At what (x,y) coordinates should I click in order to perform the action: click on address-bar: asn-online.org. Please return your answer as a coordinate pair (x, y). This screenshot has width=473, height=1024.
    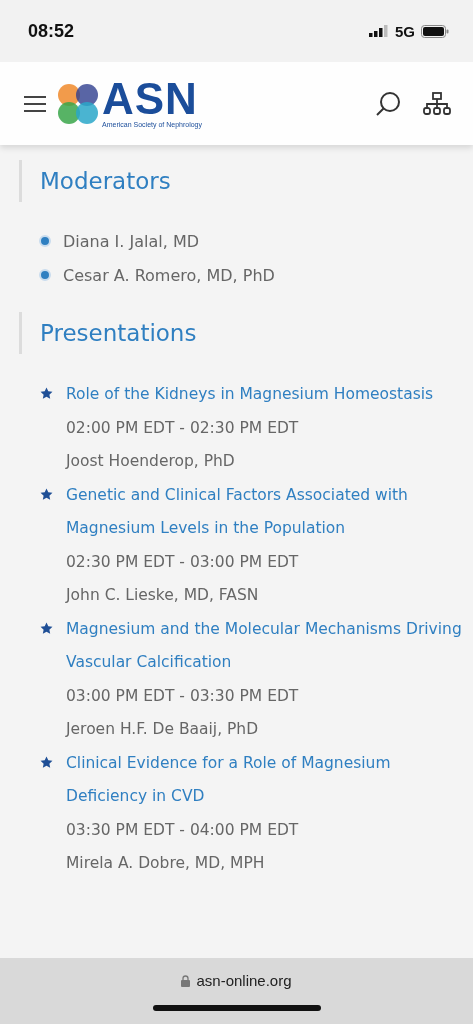
    Looking at the image, I should click on (236, 991).